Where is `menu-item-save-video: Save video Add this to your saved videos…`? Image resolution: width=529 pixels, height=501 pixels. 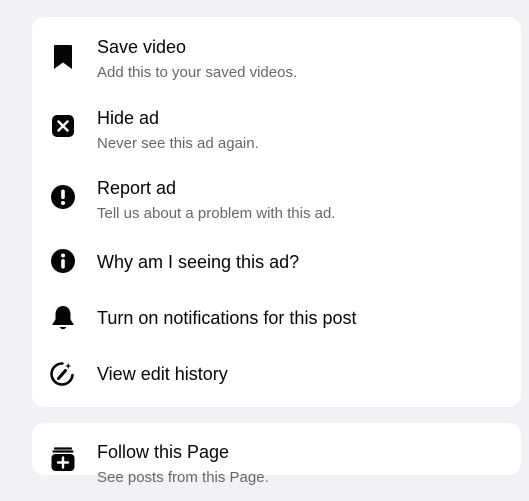
menu-item-save-video: Save video Add this to your saved videos… is located at coordinates (276, 53).